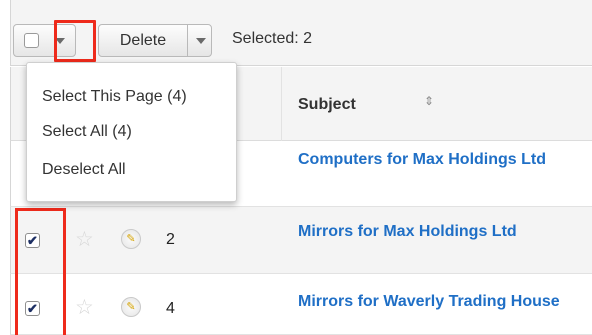 The width and height of the screenshot is (592, 335). Describe the element at coordinates (429, 101) in the screenshot. I see `sort-icon: ⇕` at that location.